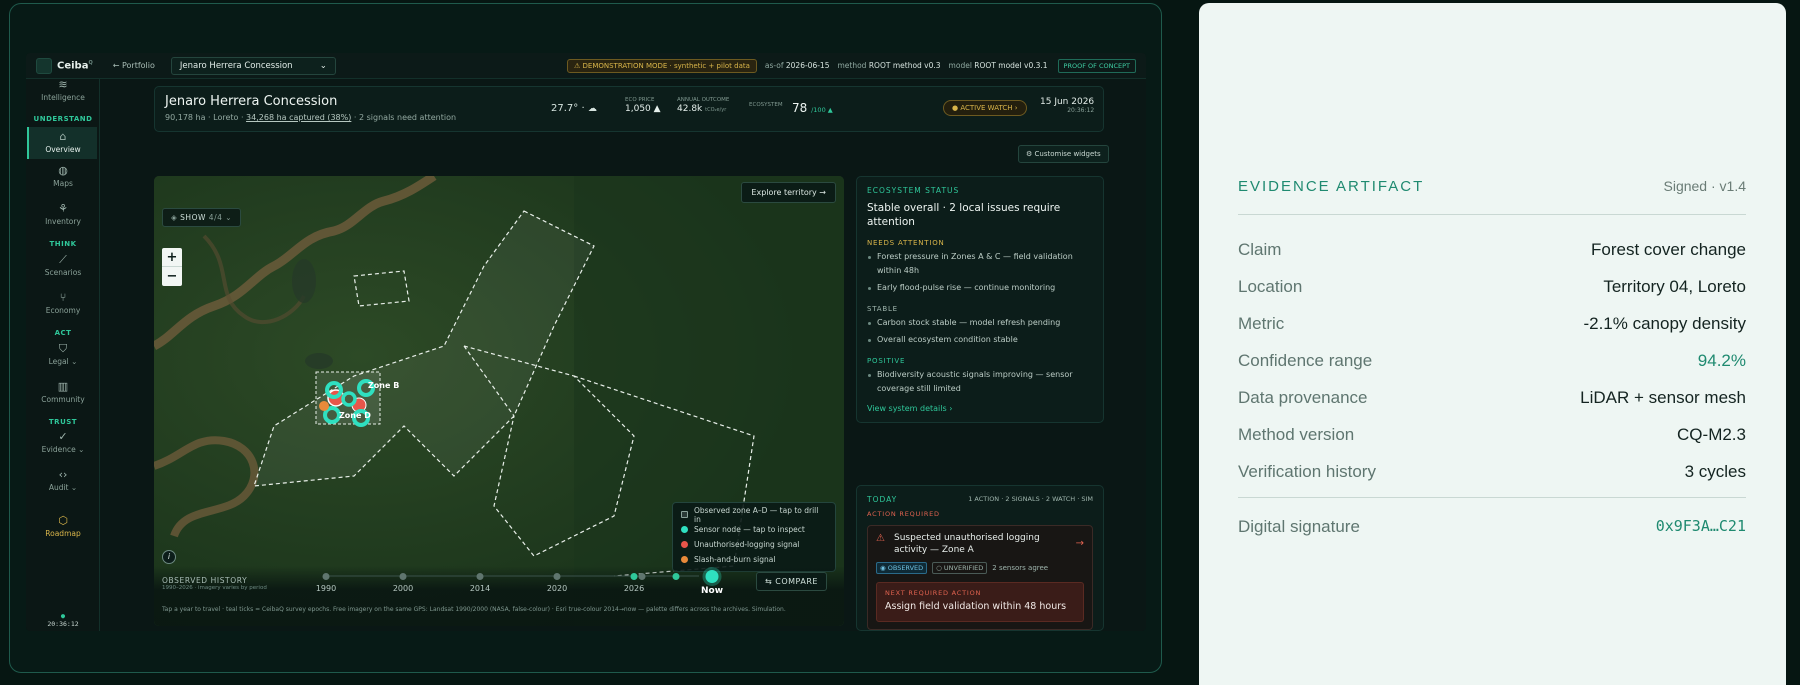 This screenshot has width=1800, height=685. What do you see at coordinates (172, 276) in the screenshot?
I see `zoom-out-button: −` at bounding box center [172, 276].